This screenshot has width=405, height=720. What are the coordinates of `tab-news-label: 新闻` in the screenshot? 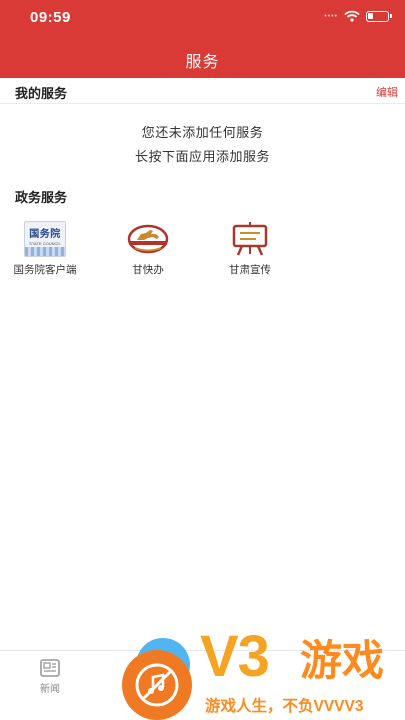 It's located at (50, 689).